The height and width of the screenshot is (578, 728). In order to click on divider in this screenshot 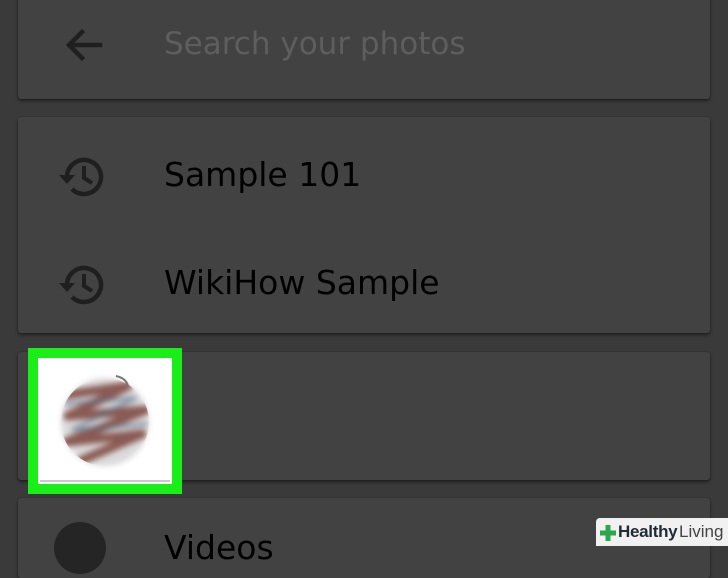, I will do `click(105, 481)`.